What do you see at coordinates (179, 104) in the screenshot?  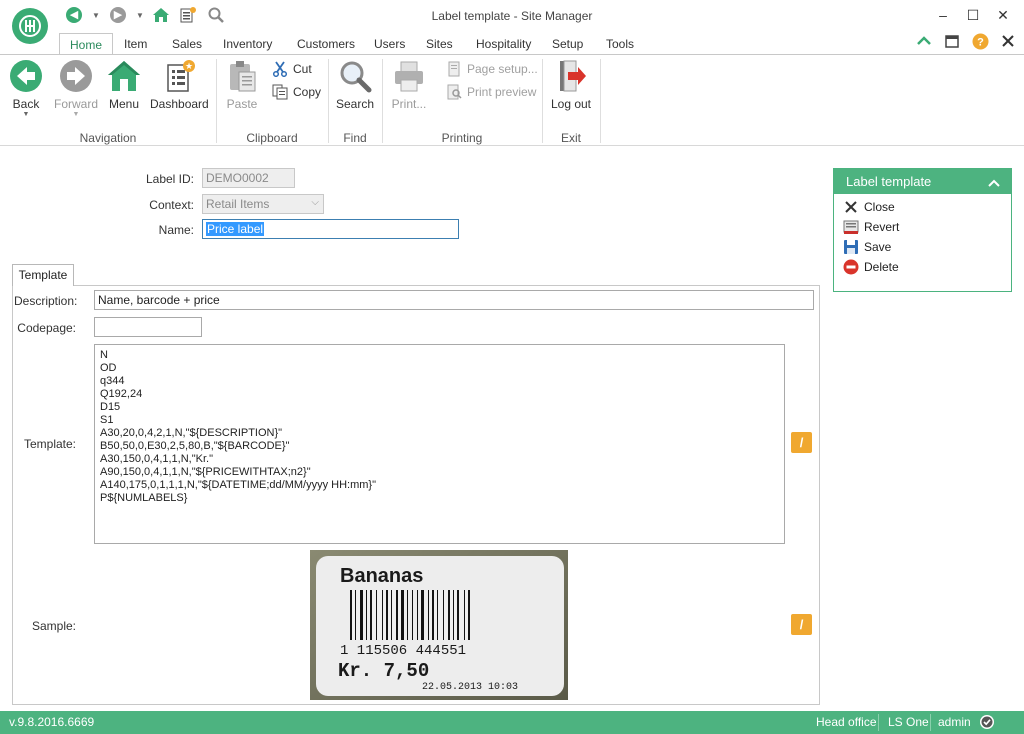 I see `dashboard-label: Dashboard` at bounding box center [179, 104].